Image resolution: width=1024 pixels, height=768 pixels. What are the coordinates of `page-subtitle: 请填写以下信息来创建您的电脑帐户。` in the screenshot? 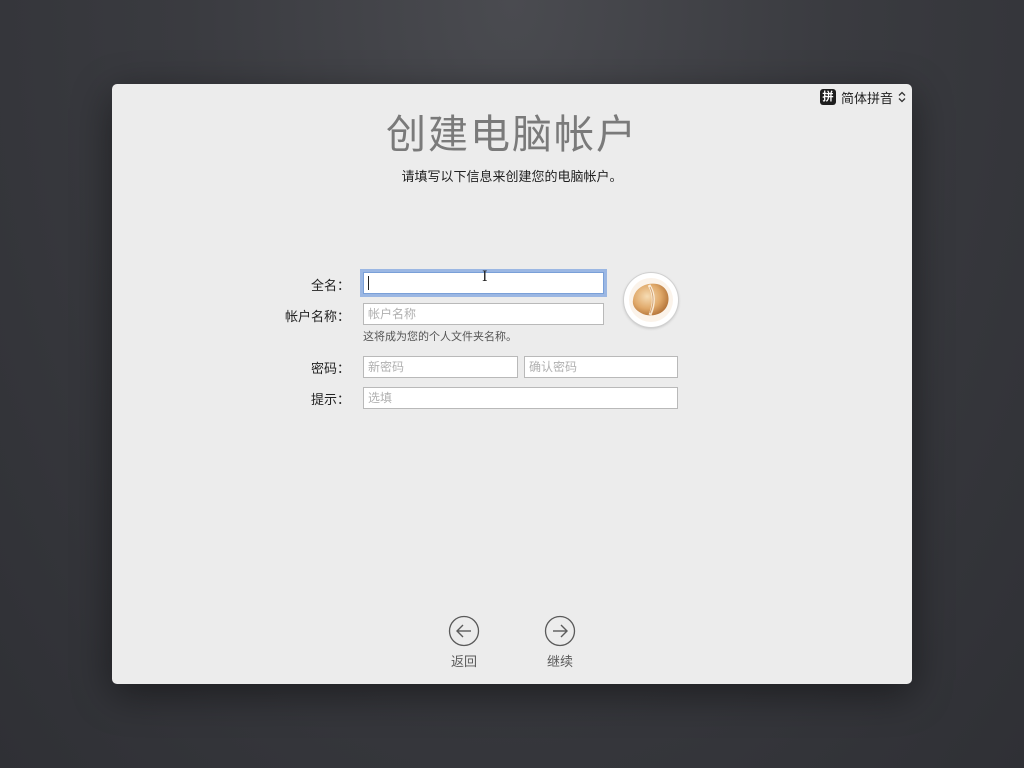 It's located at (512, 177).